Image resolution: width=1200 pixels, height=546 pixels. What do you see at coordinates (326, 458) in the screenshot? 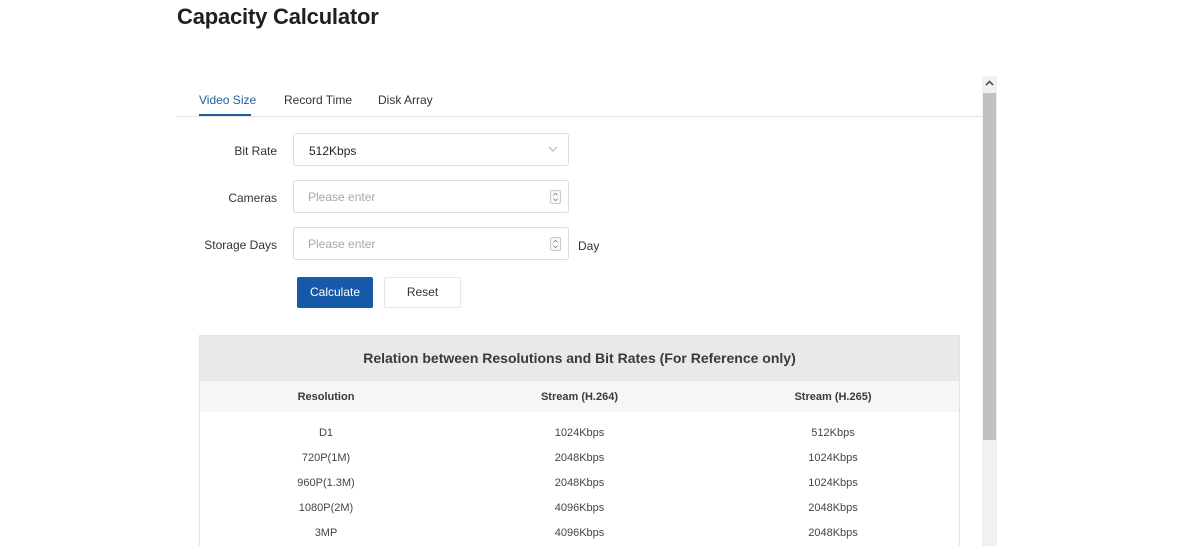
I see `resolution-cell: 720P(1M)` at bounding box center [326, 458].